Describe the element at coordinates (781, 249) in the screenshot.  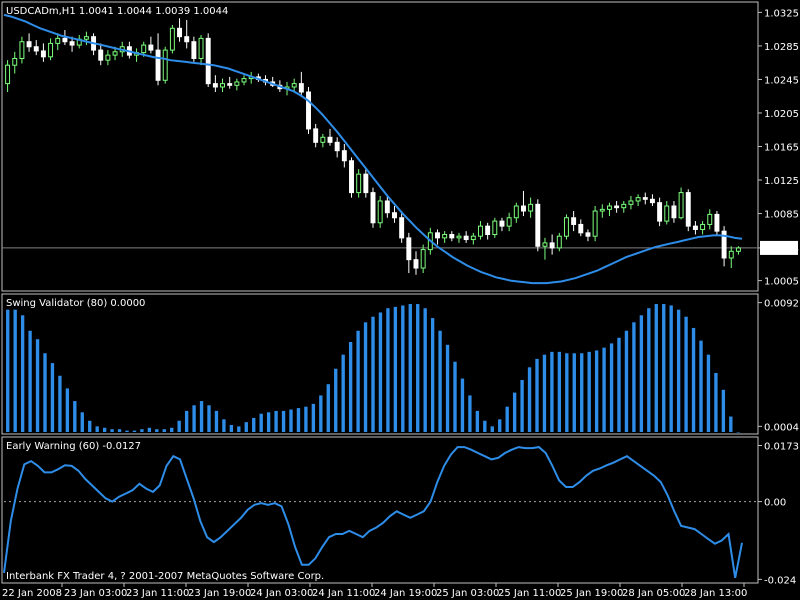
I see `y-tick-label: 1.0044` at that location.